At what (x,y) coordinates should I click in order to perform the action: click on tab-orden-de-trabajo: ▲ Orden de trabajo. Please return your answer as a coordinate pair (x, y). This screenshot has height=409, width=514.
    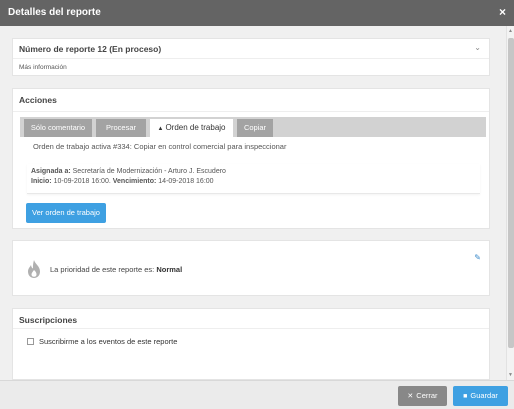
    Looking at the image, I should click on (191, 128).